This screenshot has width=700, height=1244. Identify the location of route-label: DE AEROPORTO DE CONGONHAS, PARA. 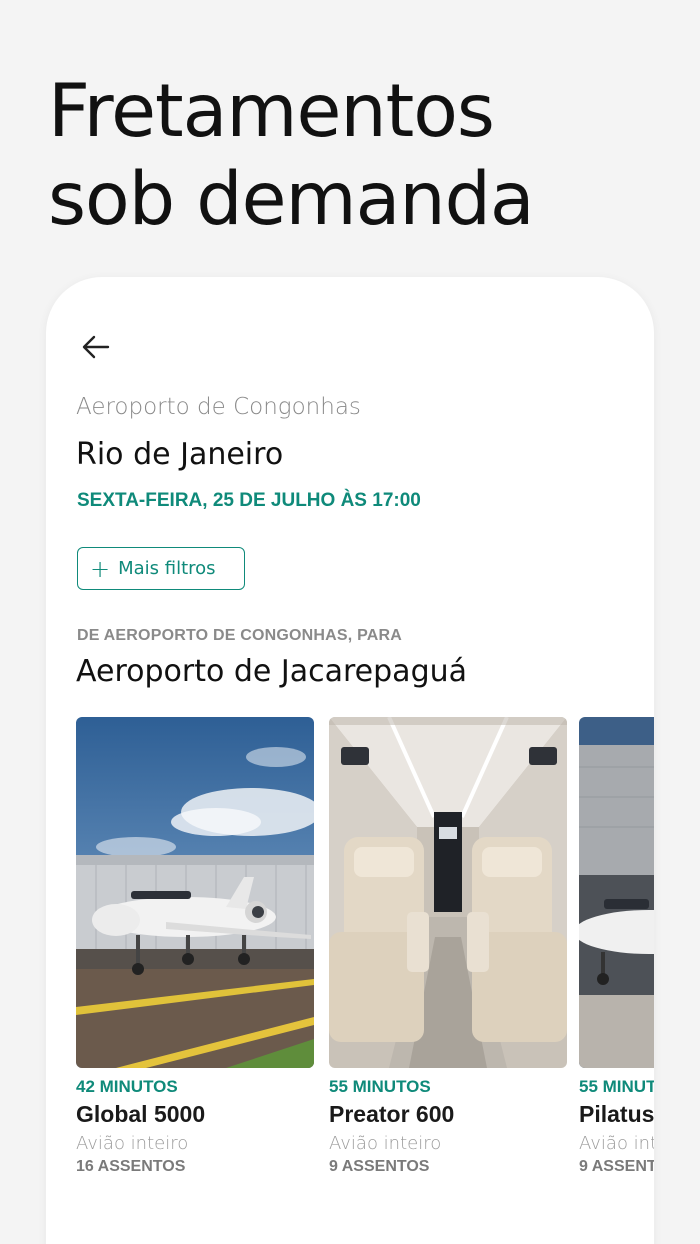
(240, 635).